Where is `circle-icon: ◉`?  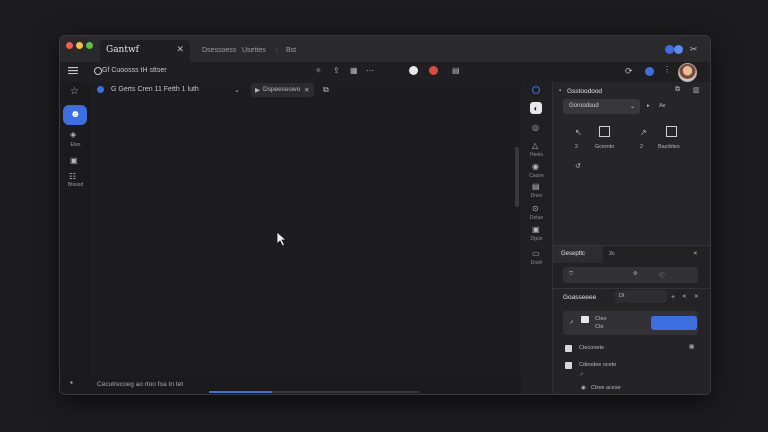 circle-icon: ◉ is located at coordinates (535, 166).